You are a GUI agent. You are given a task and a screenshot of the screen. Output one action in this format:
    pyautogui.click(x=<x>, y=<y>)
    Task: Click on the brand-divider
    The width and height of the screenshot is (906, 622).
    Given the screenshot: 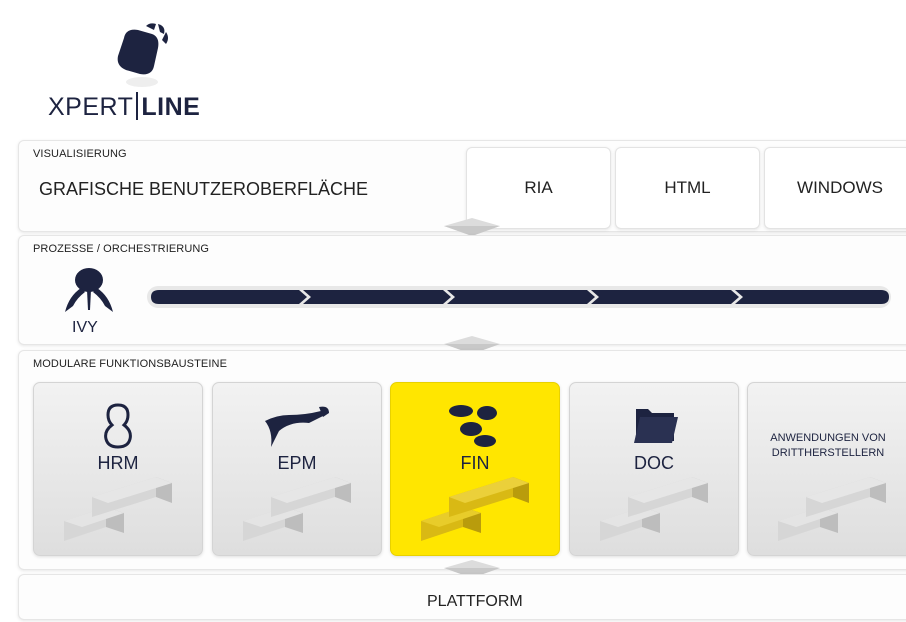 What is the action you would take?
    pyautogui.click(x=137, y=106)
    